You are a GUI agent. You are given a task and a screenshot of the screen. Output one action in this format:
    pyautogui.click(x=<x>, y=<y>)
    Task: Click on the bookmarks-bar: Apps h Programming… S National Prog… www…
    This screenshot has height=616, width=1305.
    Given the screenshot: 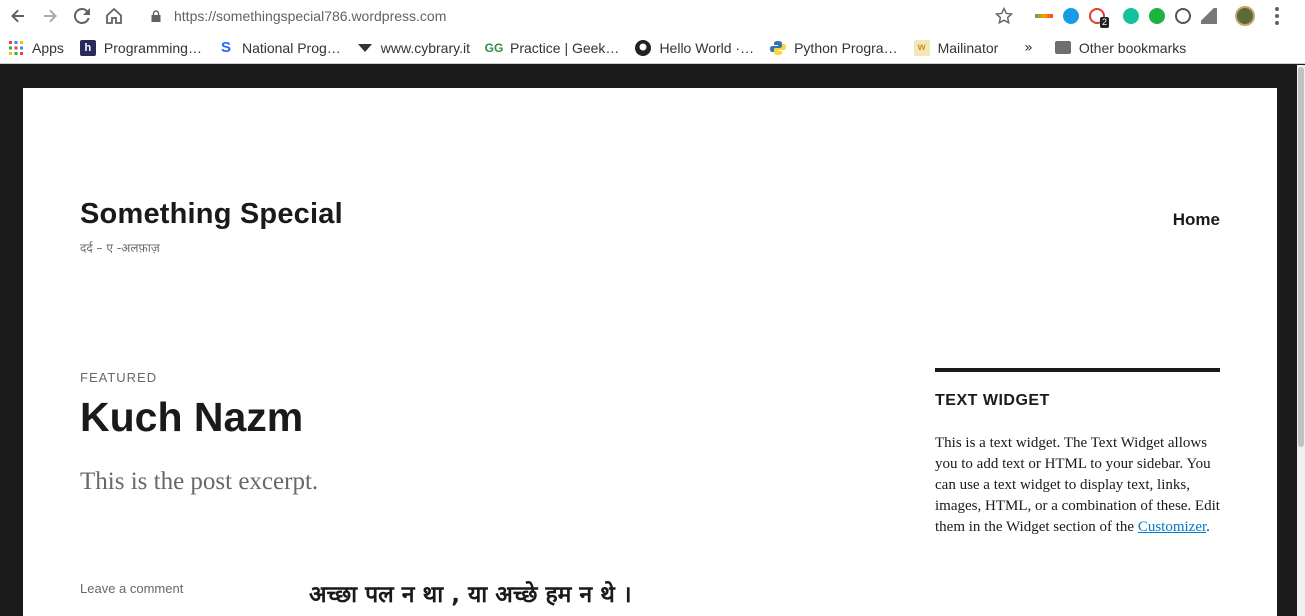 What is the action you would take?
    pyautogui.click(x=652, y=48)
    